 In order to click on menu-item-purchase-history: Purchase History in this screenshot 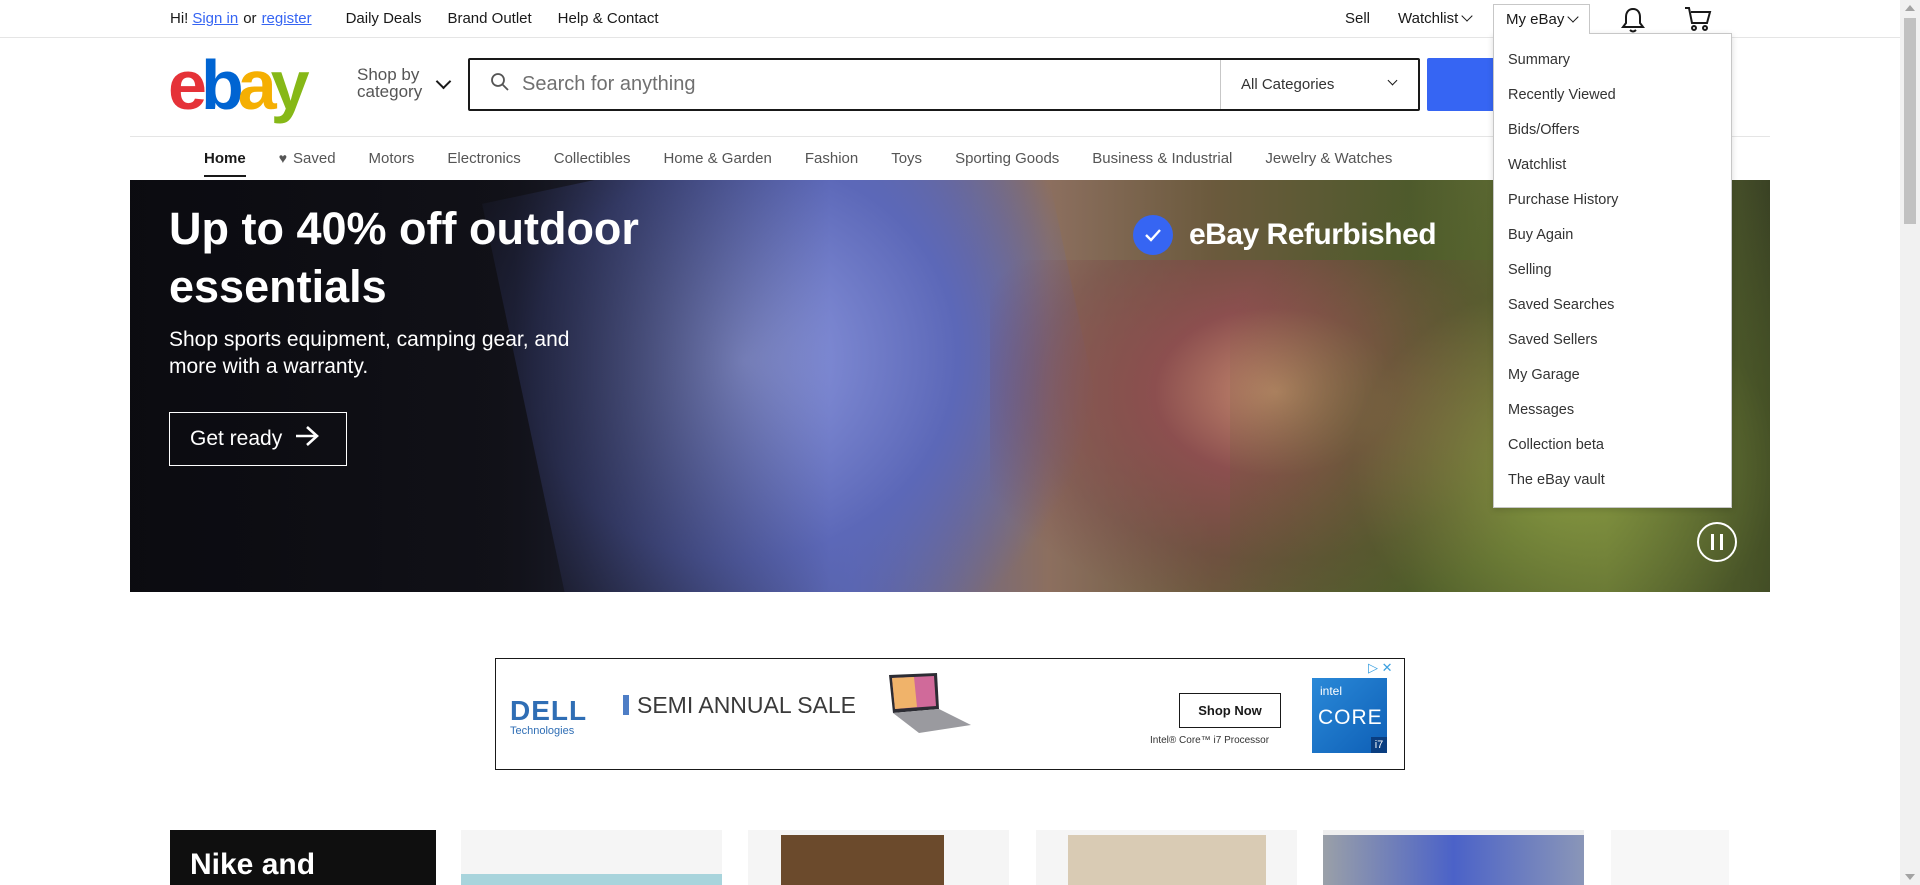, I will do `click(1612, 199)`.